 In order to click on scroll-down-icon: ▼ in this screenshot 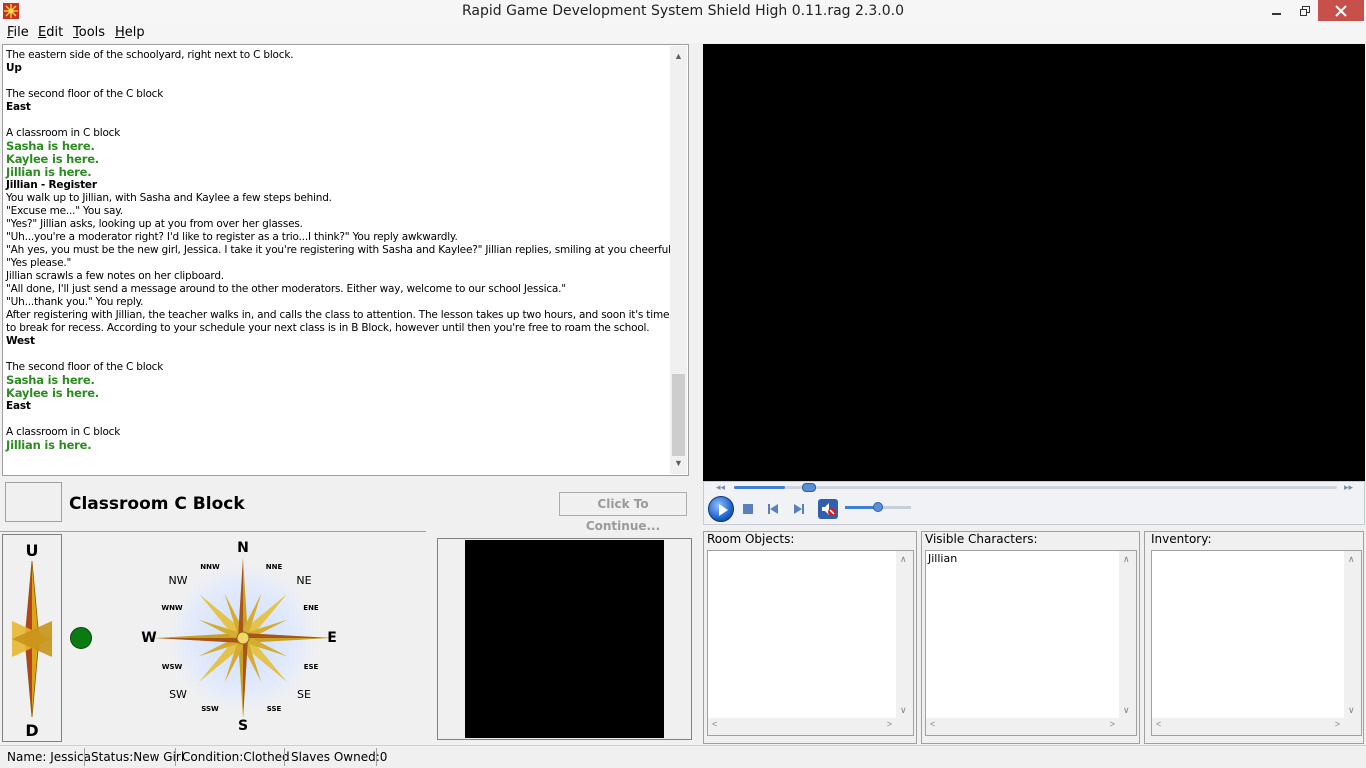, I will do `click(678, 463)`.